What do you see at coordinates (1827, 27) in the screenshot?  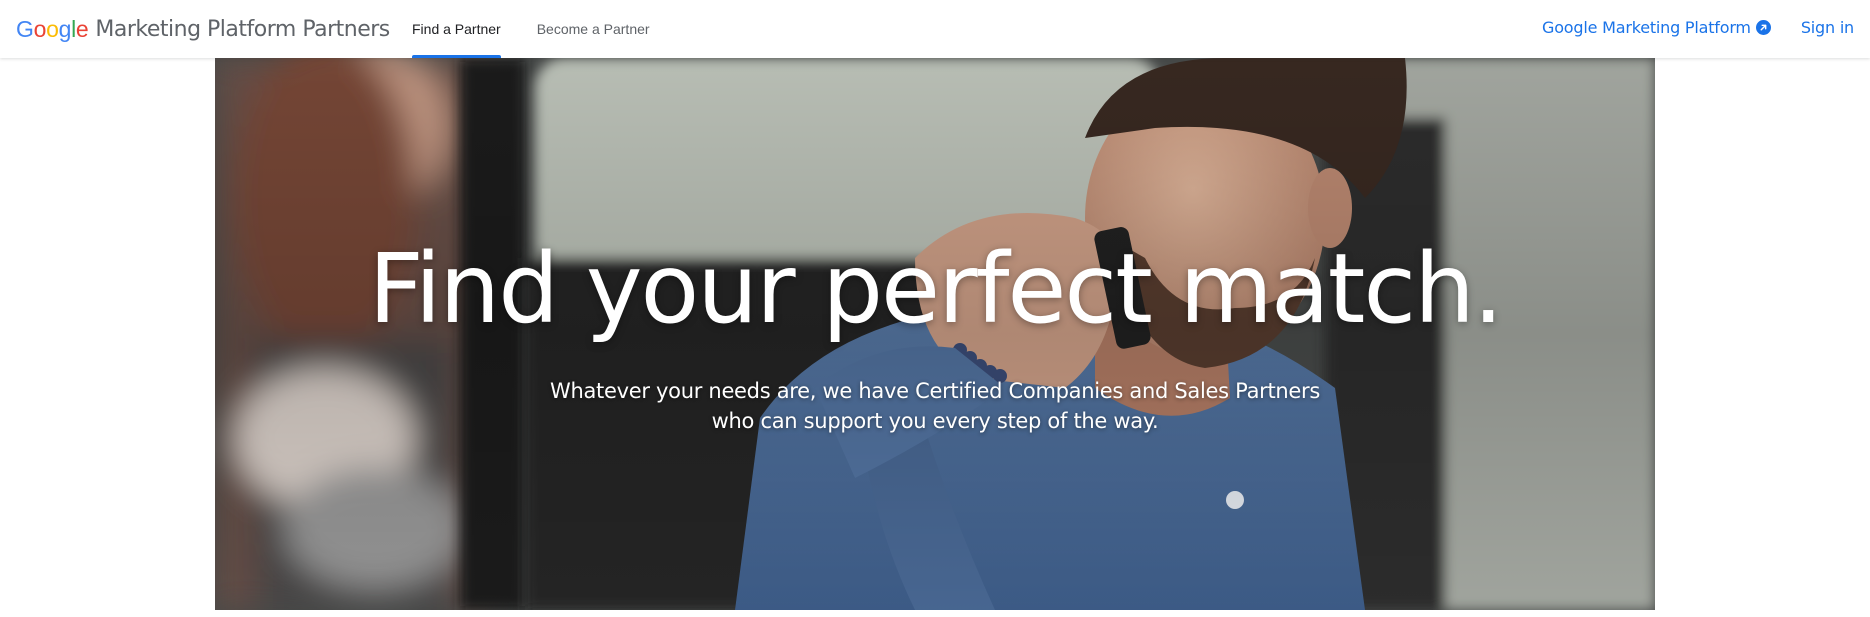 I see `sign-in-link: Sign in` at bounding box center [1827, 27].